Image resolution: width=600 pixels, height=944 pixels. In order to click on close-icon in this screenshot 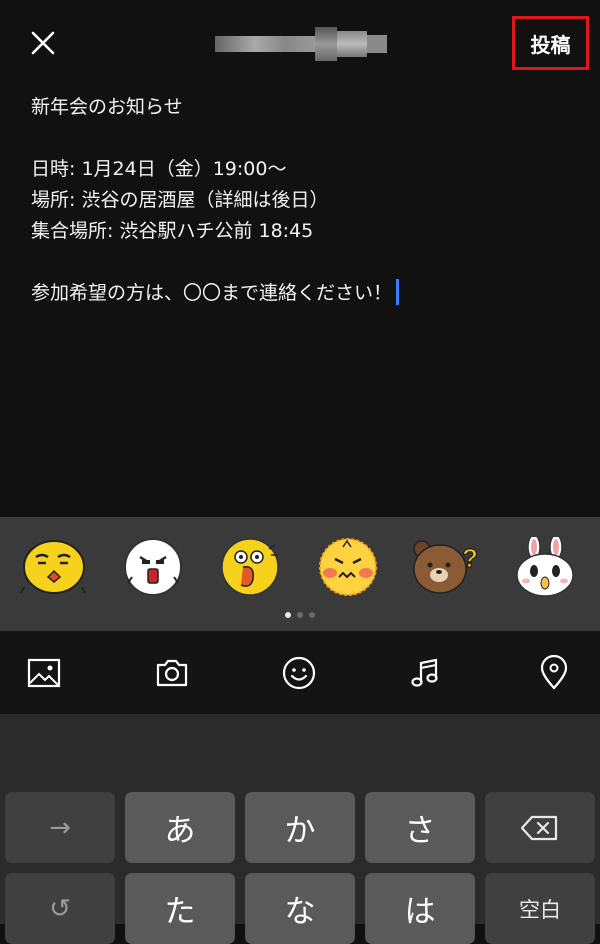, I will do `click(43, 43)`.